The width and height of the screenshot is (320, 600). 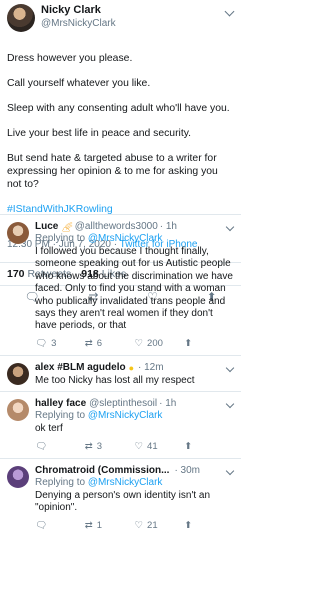 What do you see at coordinates (151, 368) in the screenshot?
I see `reply-time: · 12m` at bounding box center [151, 368].